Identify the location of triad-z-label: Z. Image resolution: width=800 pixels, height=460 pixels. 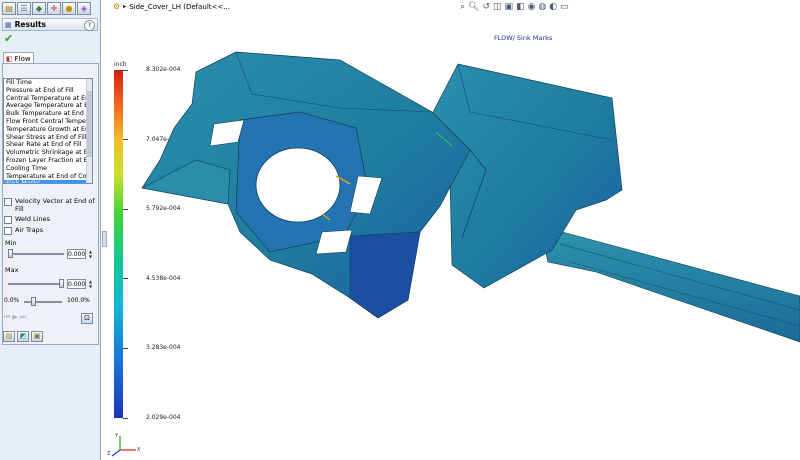
(109, 454).